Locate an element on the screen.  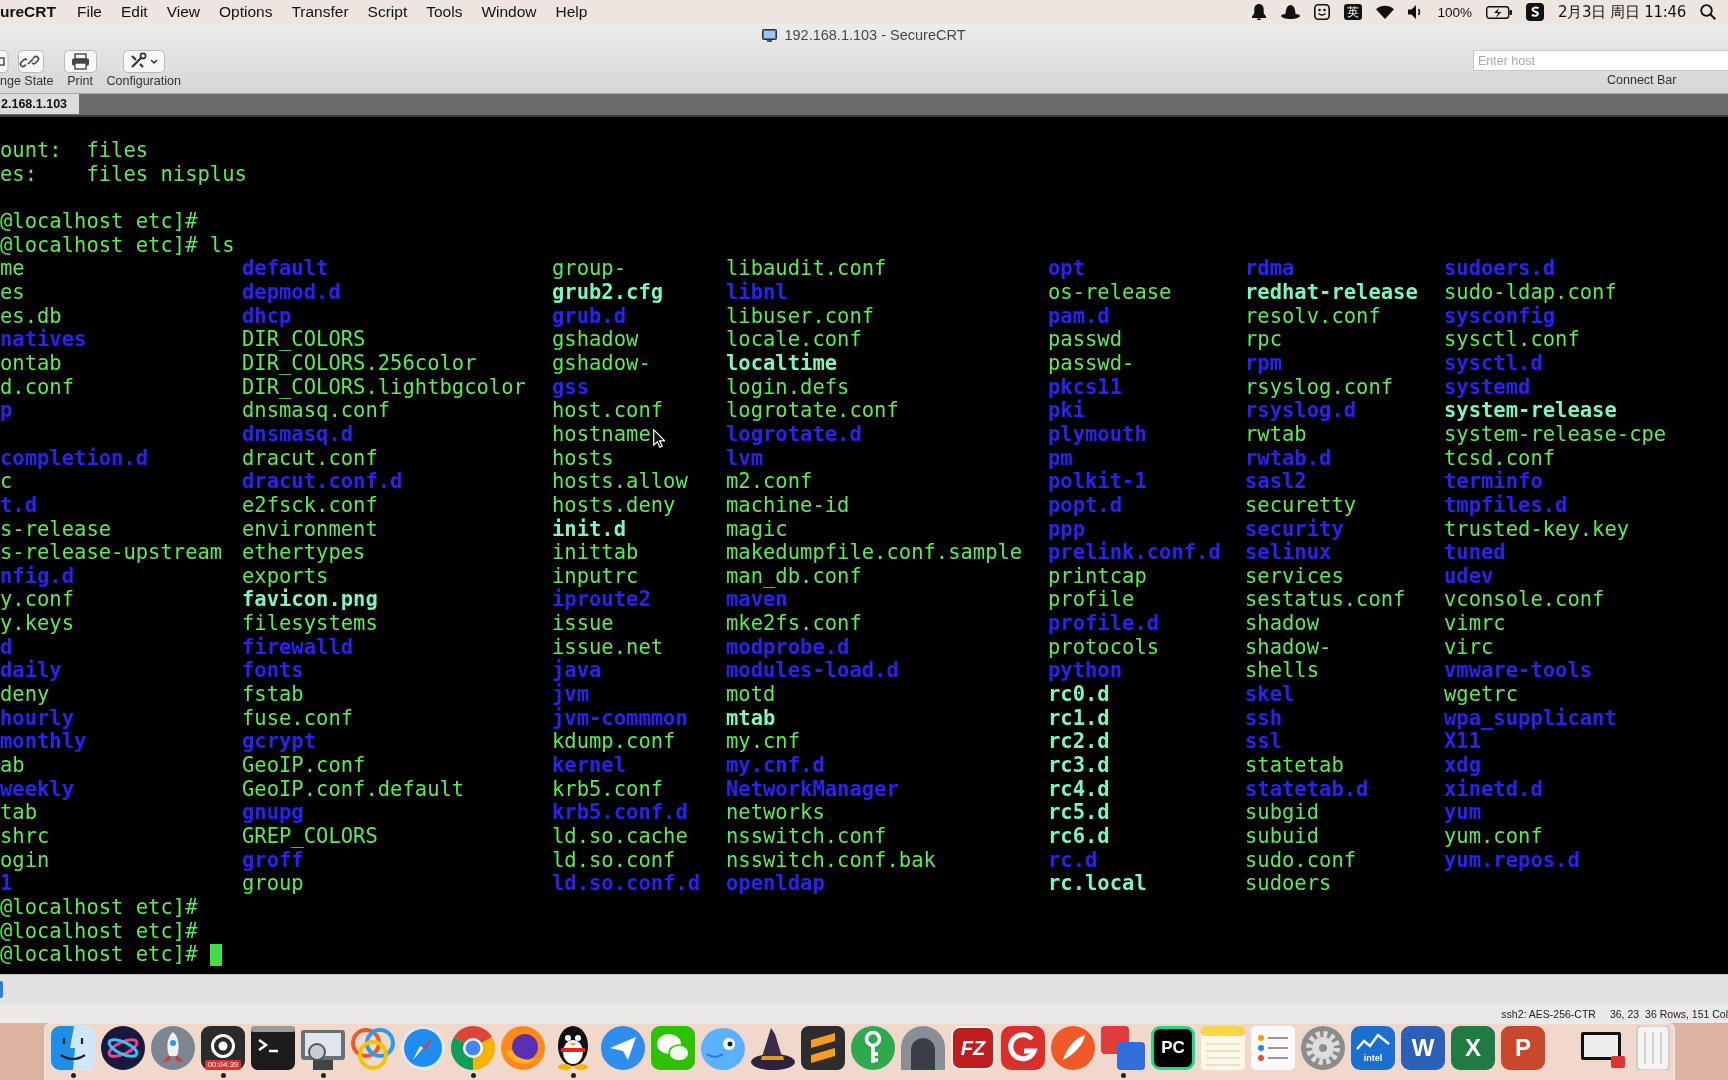
listing-entry: passwd- is located at coordinates (1091, 362).